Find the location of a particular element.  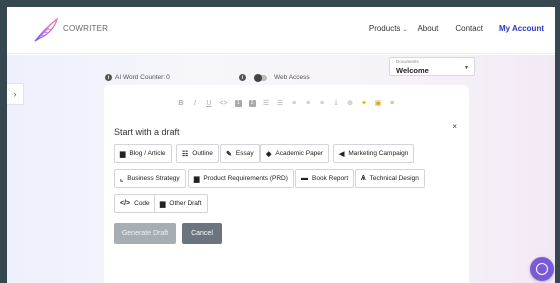

nav-my-account: My Account is located at coordinates (521, 28).